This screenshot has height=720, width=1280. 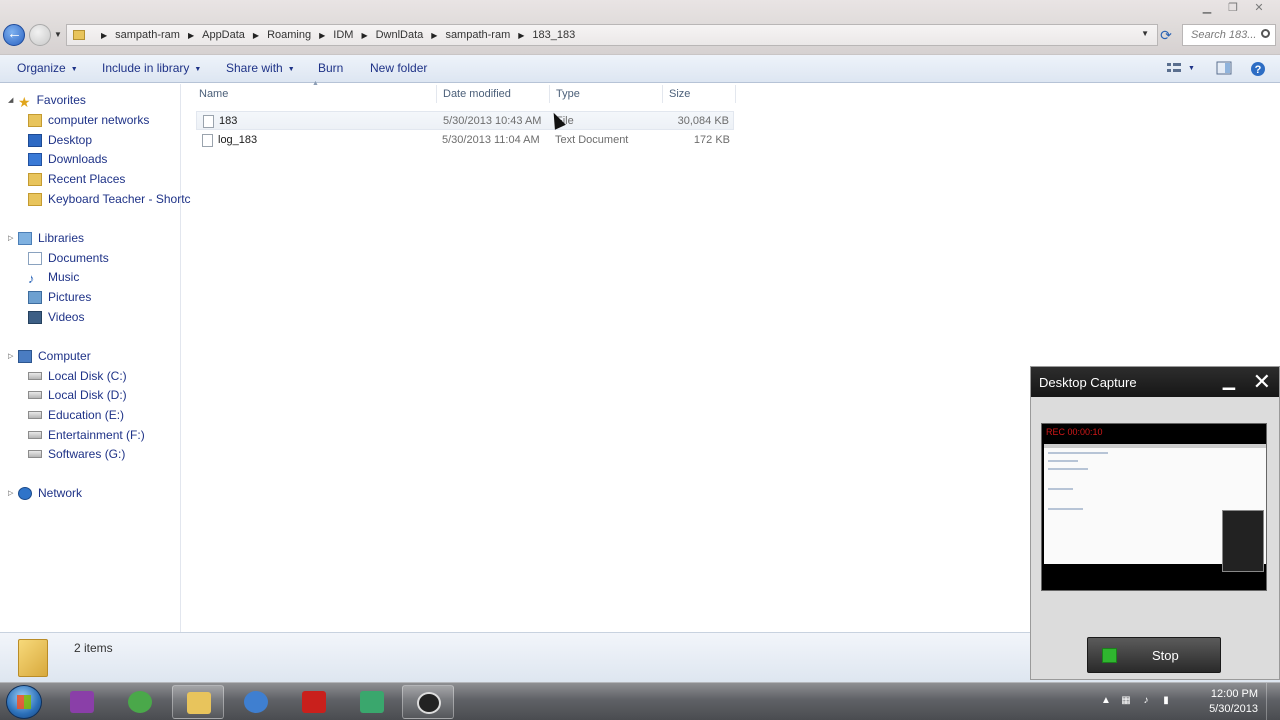 What do you see at coordinates (1233, 702) in the screenshot?
I see `taskbar-clock: 12:00 PM 5/30/2013` at bounding box center [1233, 702].